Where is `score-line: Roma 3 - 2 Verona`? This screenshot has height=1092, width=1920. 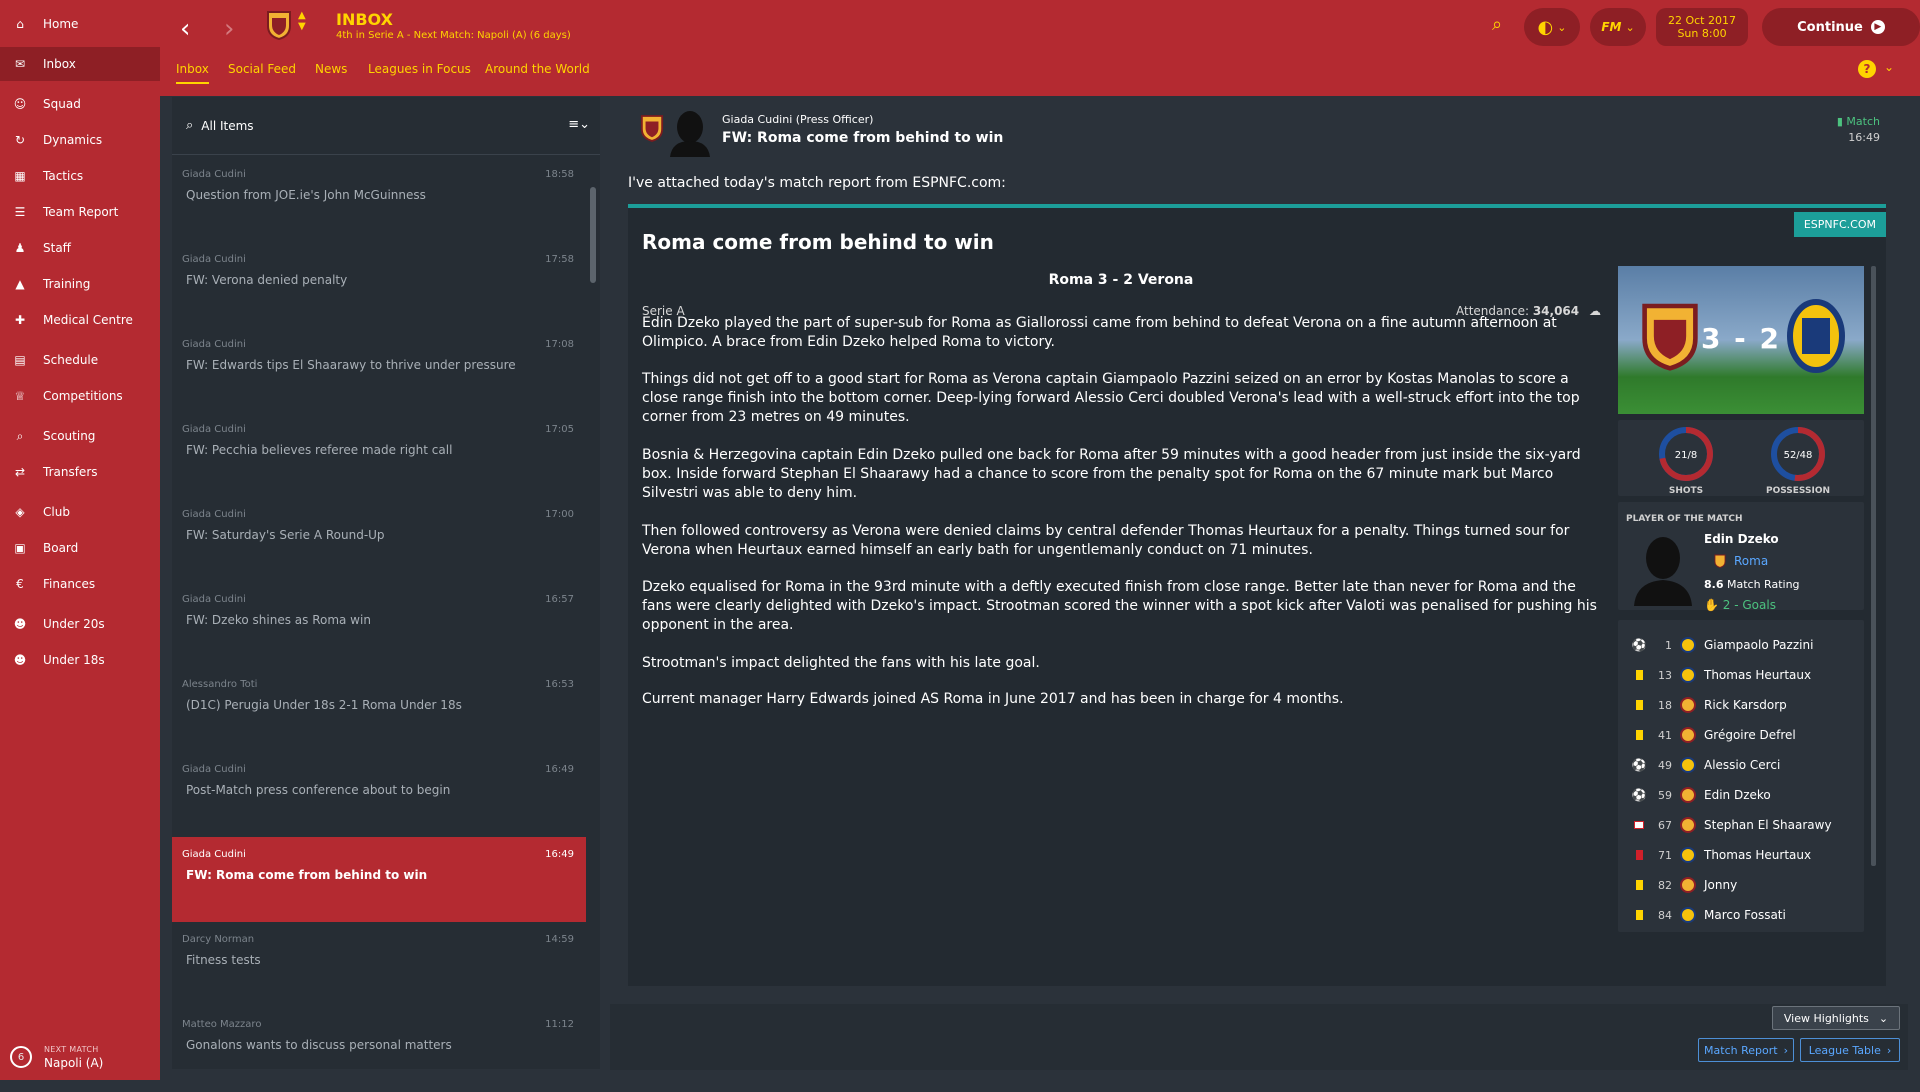 score-line: Roma 3 - 2 Verona is located at coordinates (1121, 280).